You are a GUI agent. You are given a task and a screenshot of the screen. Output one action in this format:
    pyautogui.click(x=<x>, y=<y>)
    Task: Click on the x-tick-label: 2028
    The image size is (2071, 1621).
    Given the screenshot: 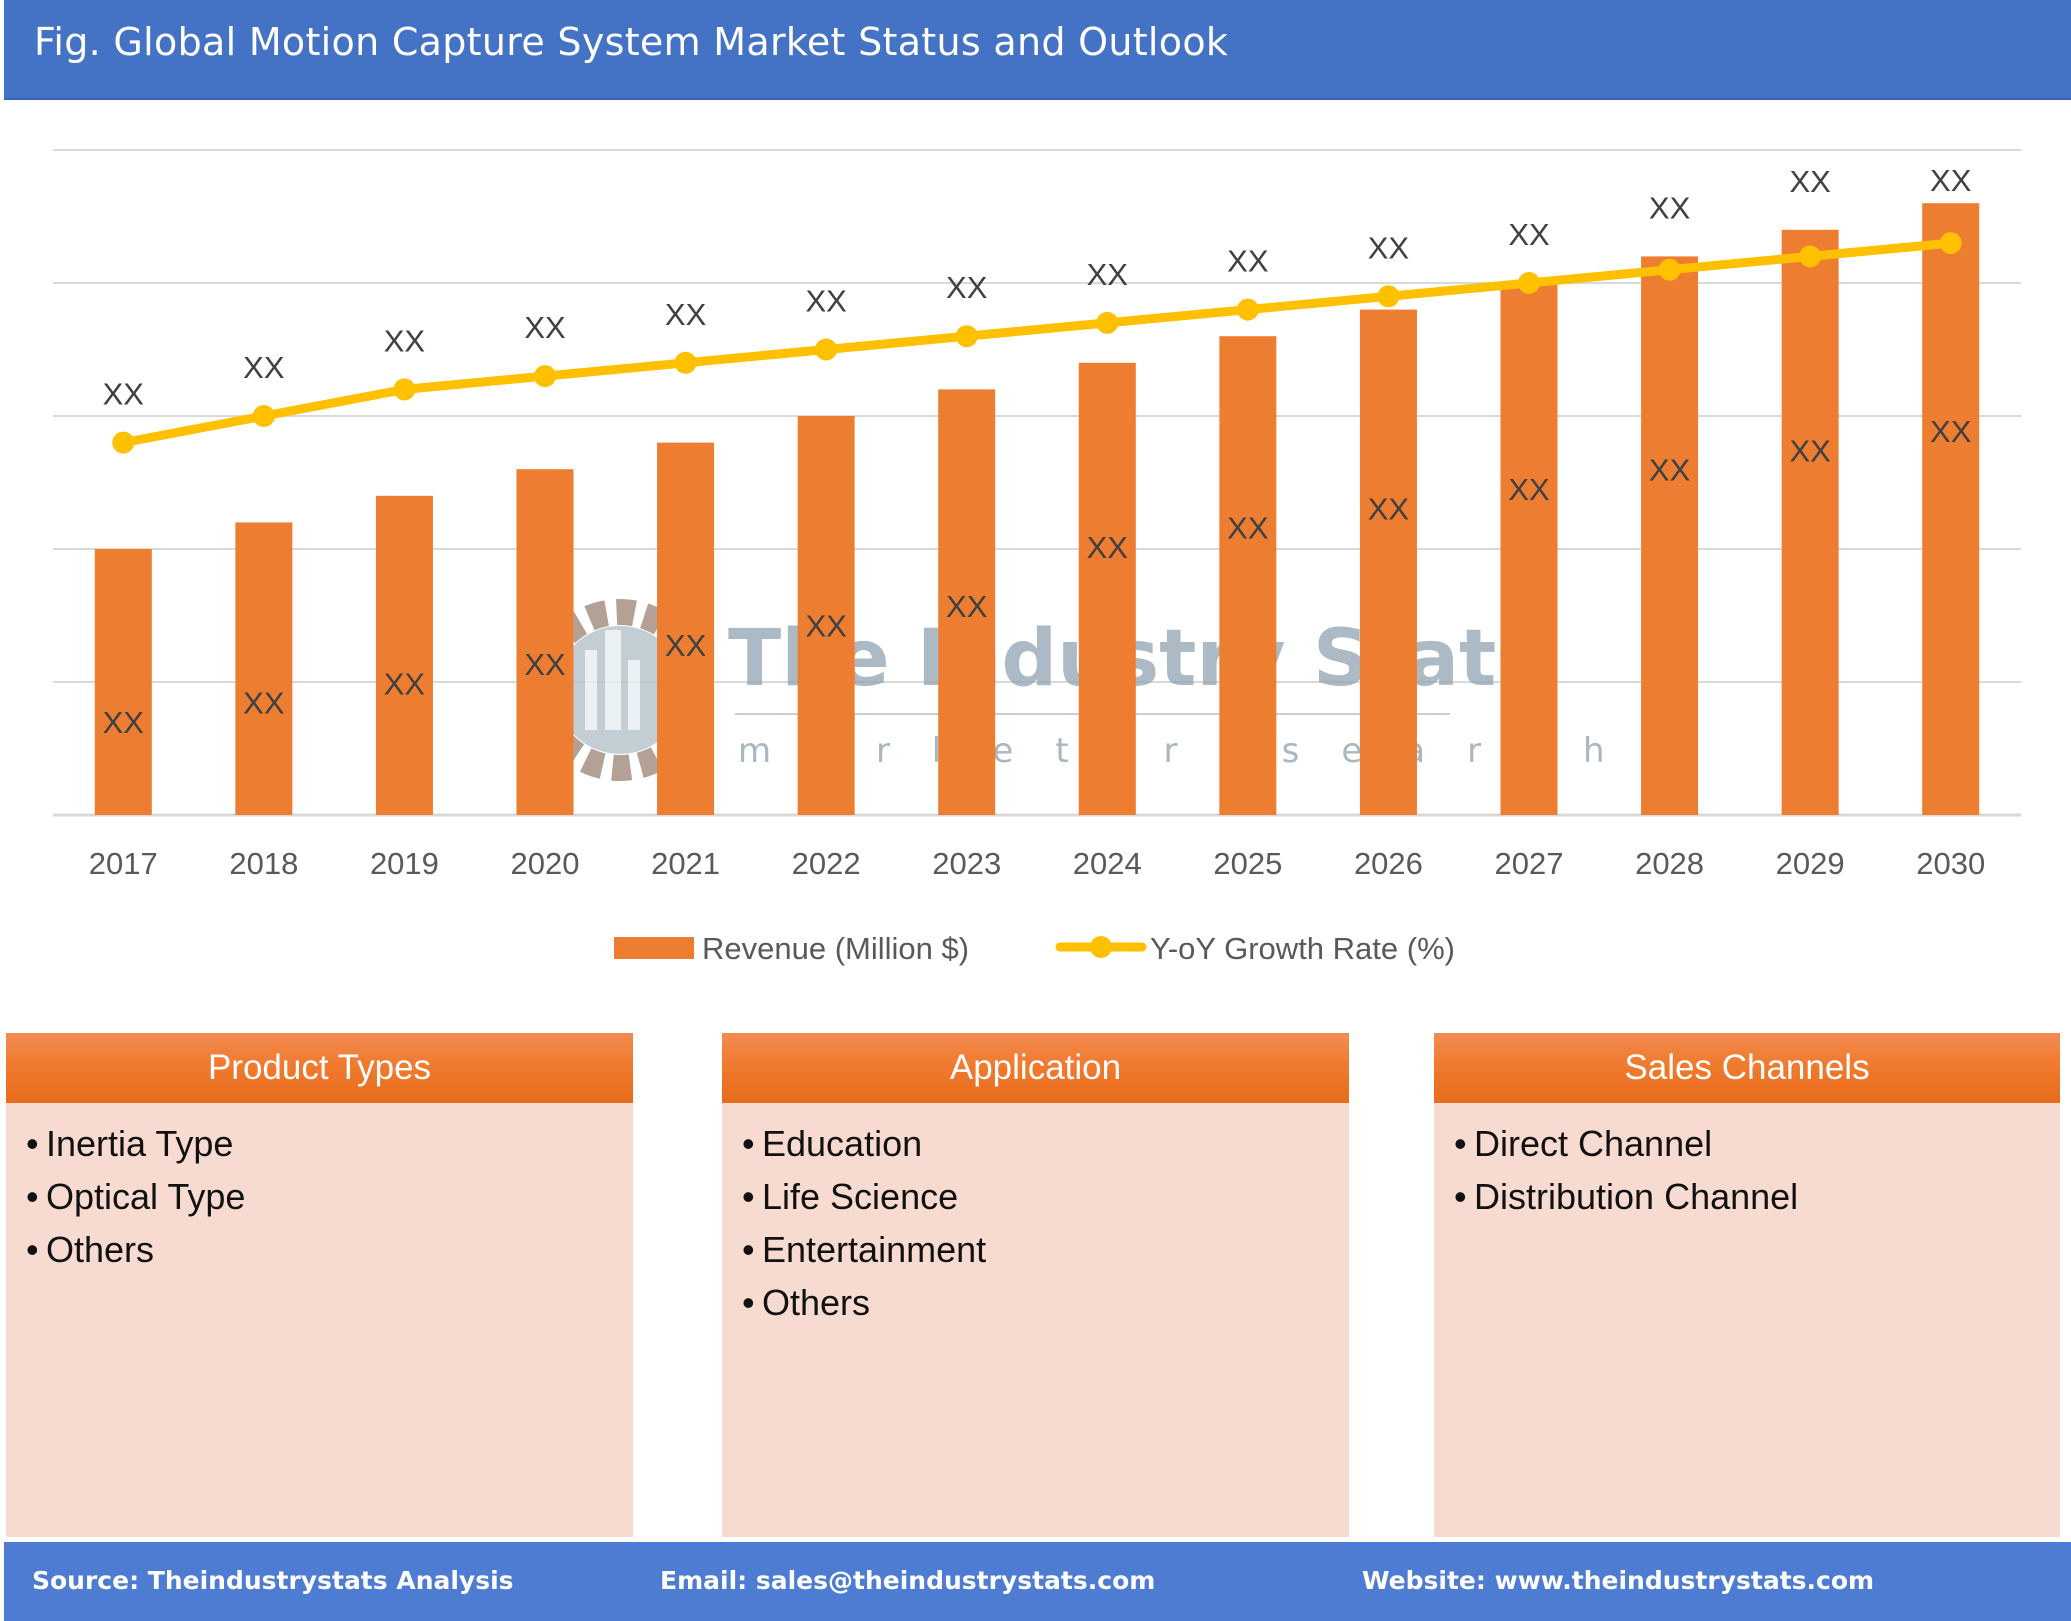 What is the action you would take?
    pyautogui.click(x=1669, y=863)
    